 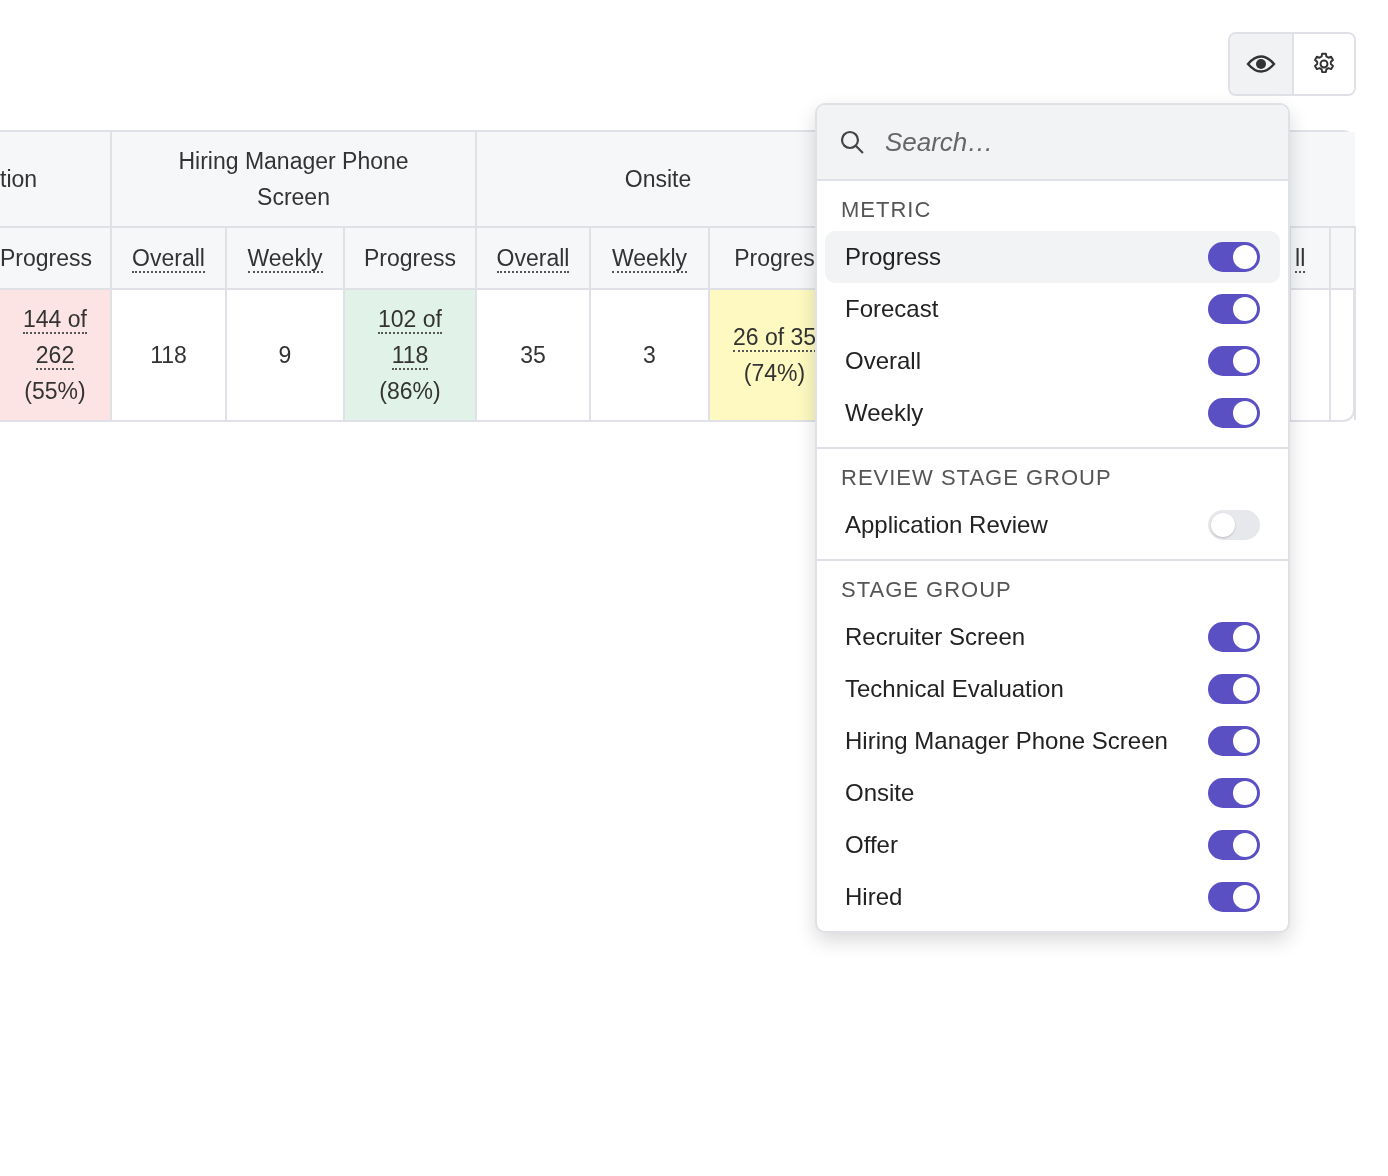 I want to click on menu-item: Application Review, so click(x=1052, y=525).